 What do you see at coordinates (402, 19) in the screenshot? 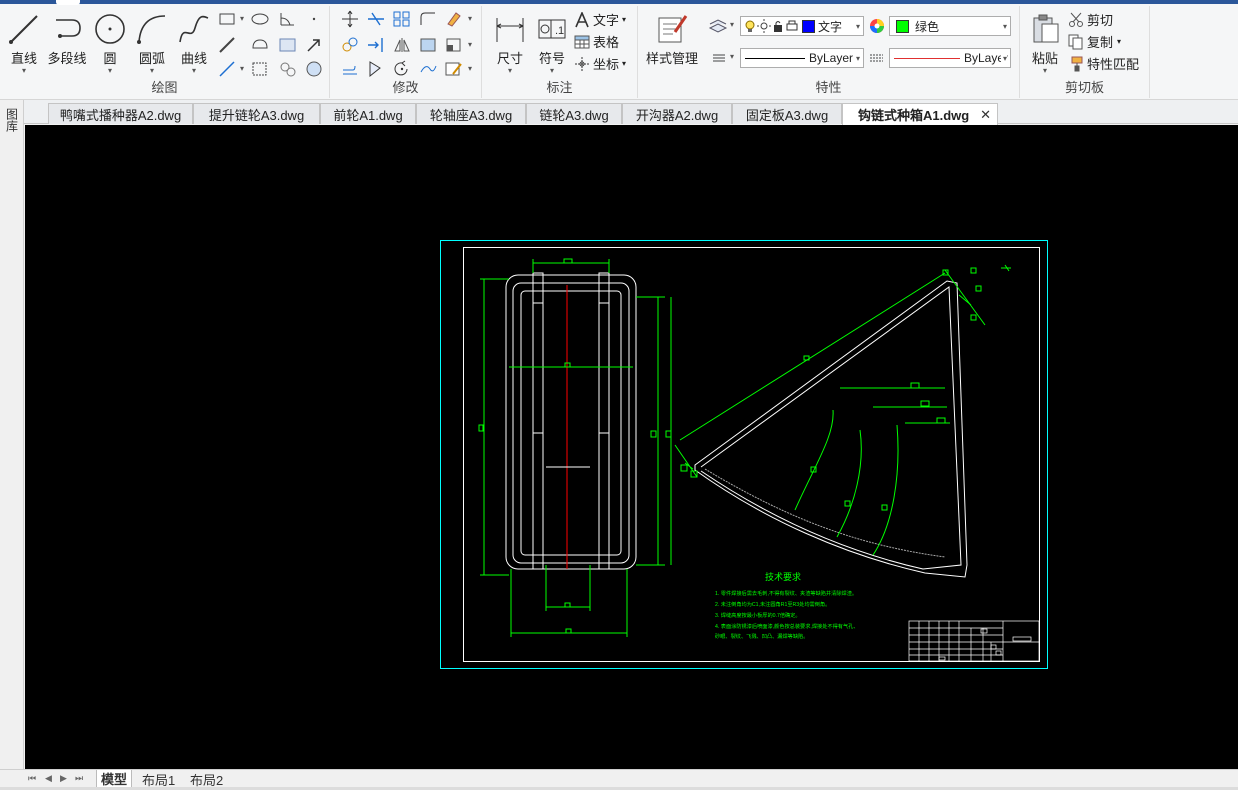
I see `array-icon` at bounding box center [402, 19].